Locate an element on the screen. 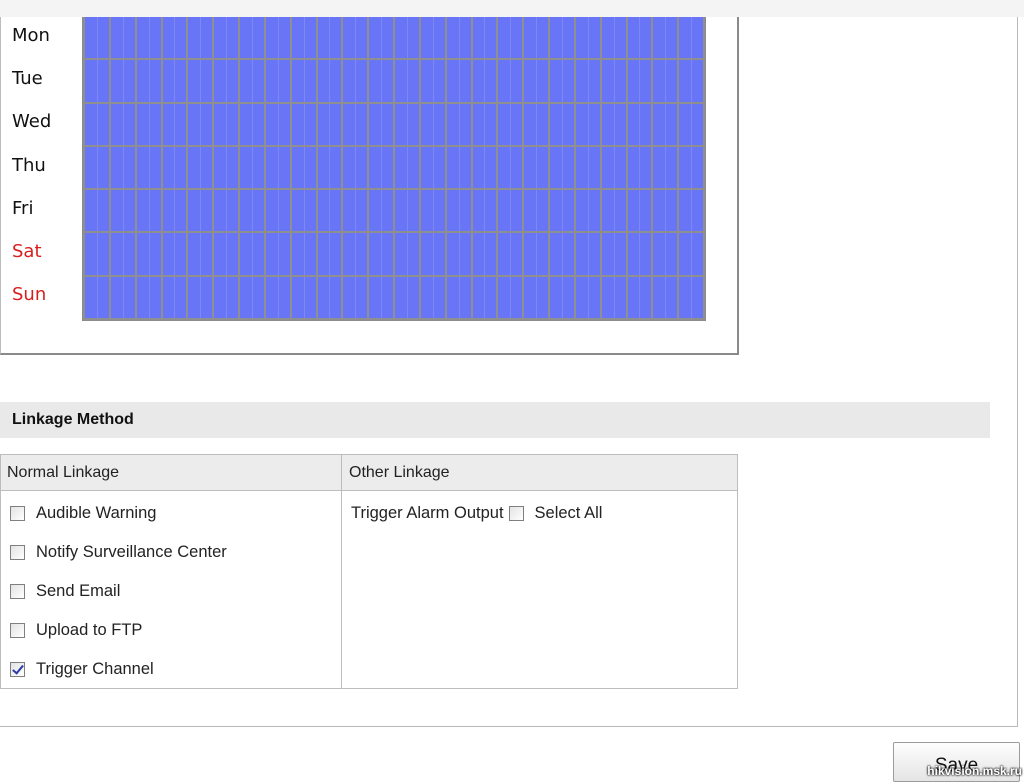 The width and height of the screenshot is (1024, 782). select-all-label: Select All is located at coordinates (569, 513).